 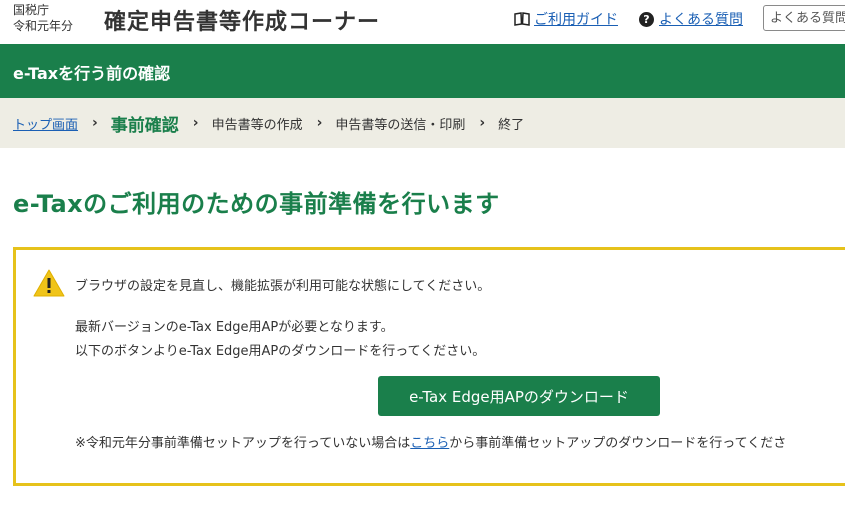 I want to click on book-icon, so click(x=522, y=19).